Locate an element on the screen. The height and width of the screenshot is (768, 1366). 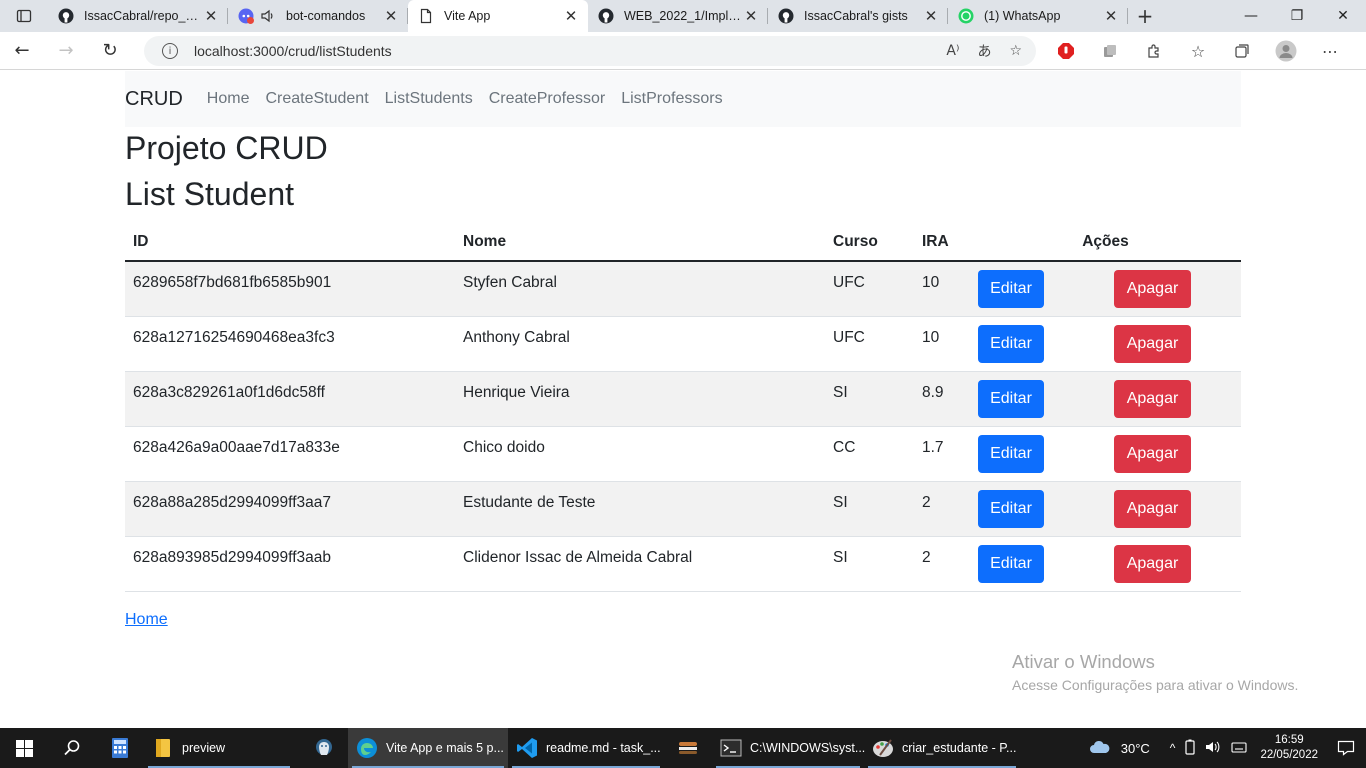
speaker-icon is located at coordinates (268, 16).